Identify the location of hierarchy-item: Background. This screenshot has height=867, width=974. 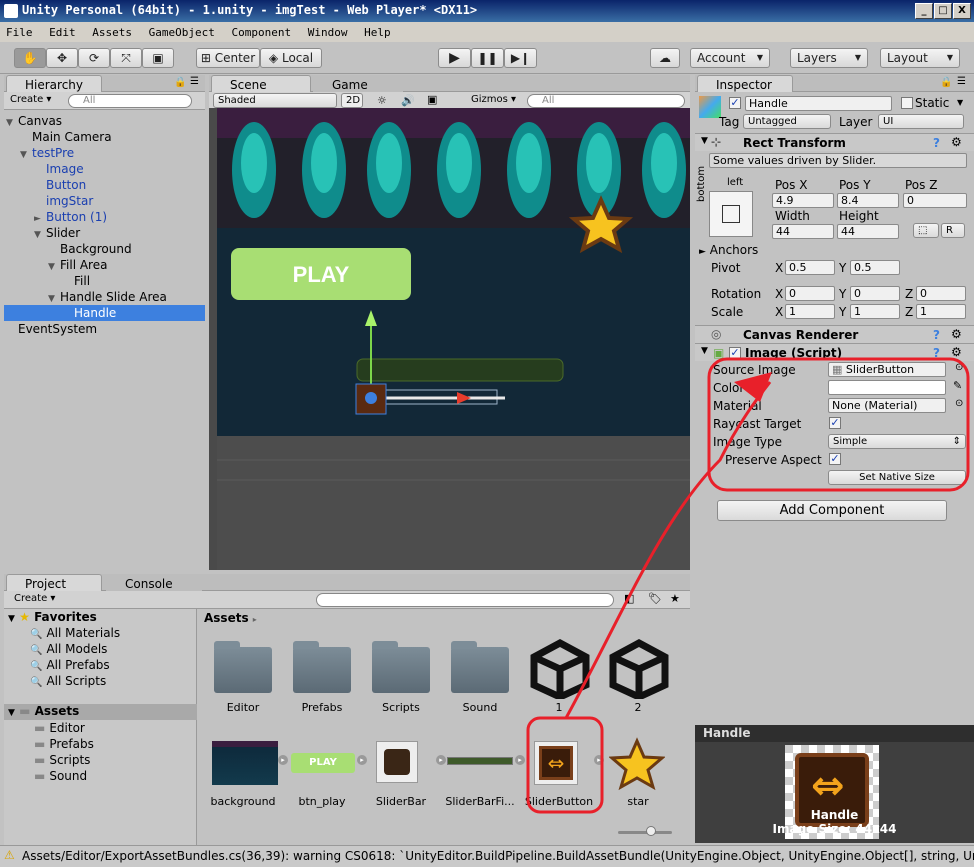
(104, 249).